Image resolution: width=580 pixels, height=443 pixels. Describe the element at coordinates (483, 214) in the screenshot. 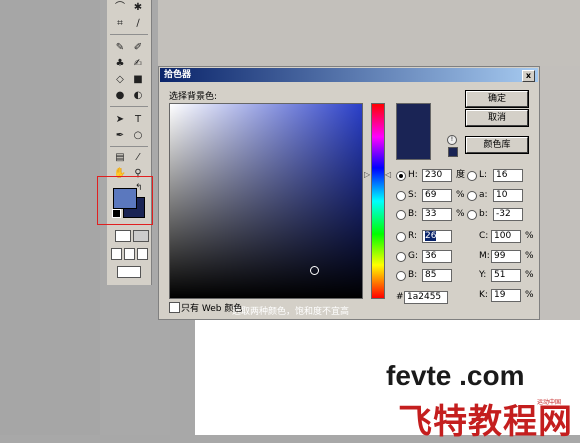

I see `lab-b-label: b:` at that location.